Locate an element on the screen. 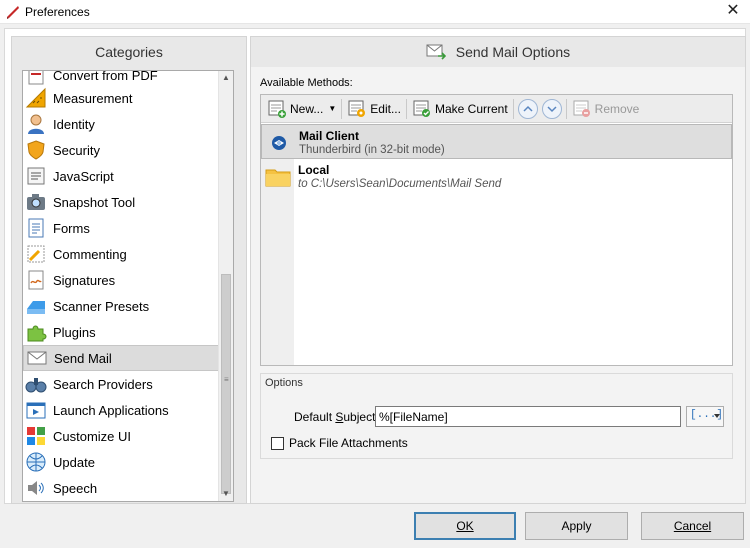 The height and width of the screenshot is (548, 750). category-item-snapshot-tool: Snapshot Tool is located at coordinates (125, 202).